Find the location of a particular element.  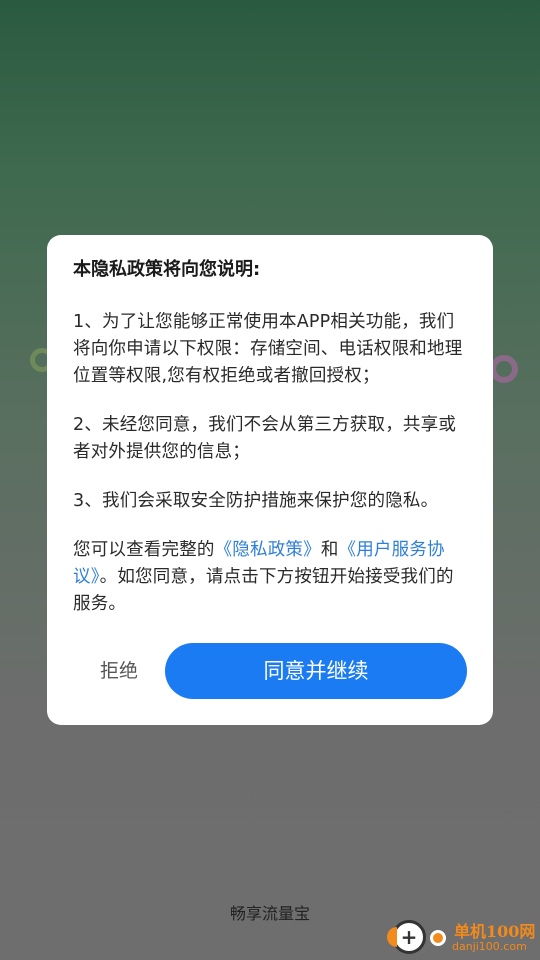

watermark-dot-icon is located at coordinates (438, 938).